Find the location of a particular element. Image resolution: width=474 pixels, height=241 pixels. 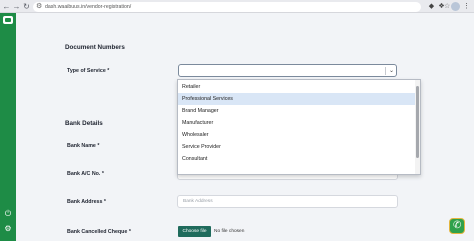

bank-address-label: Bank Address * is located at coordinates (86, 202).